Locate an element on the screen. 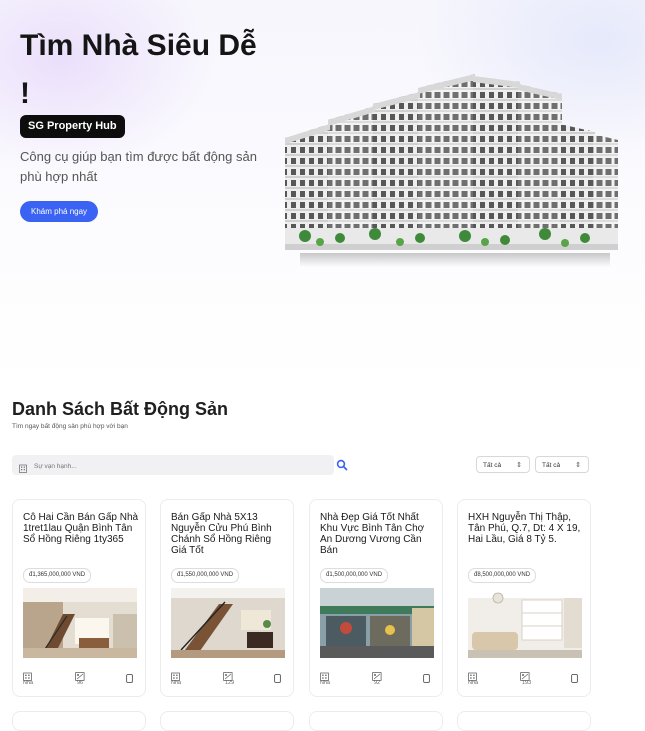 This screenshot has height=731, width=645. property-area: 96 is located at coordinates (80, 683).